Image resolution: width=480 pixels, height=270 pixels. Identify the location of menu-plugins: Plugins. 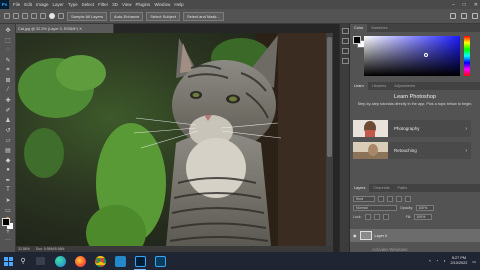
(143, 4).